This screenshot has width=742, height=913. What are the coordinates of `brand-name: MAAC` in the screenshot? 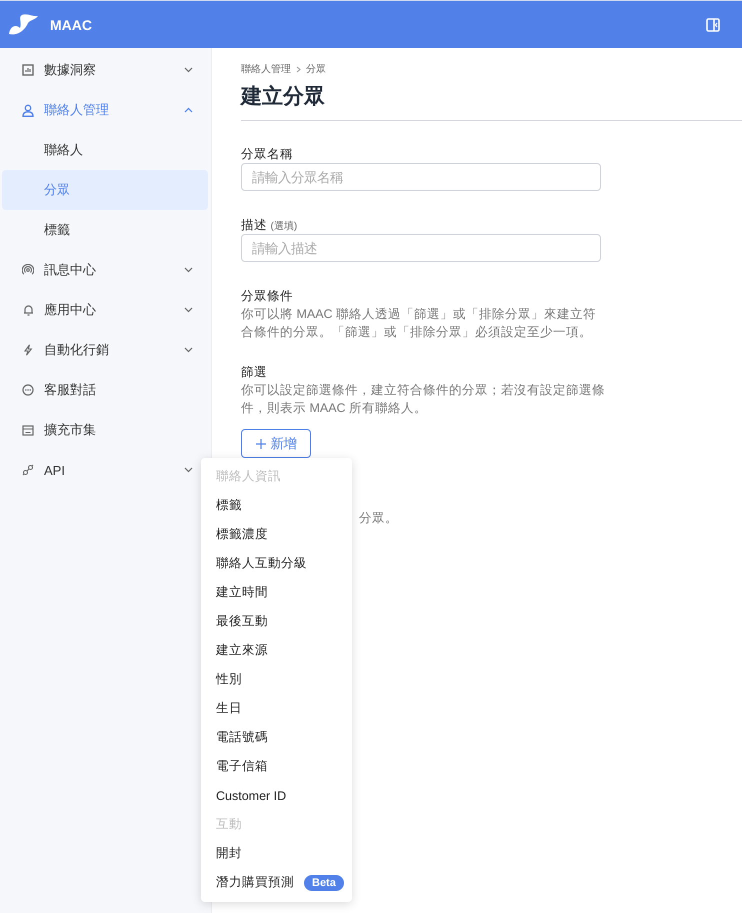 It's located at (71, 24).